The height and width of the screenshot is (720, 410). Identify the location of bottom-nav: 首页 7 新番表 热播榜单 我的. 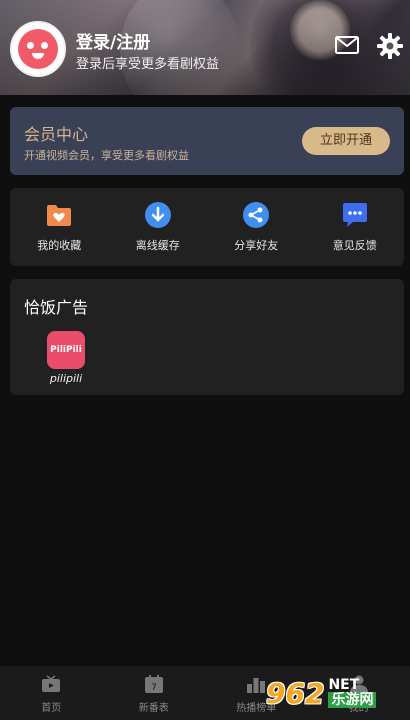
(205, 693).